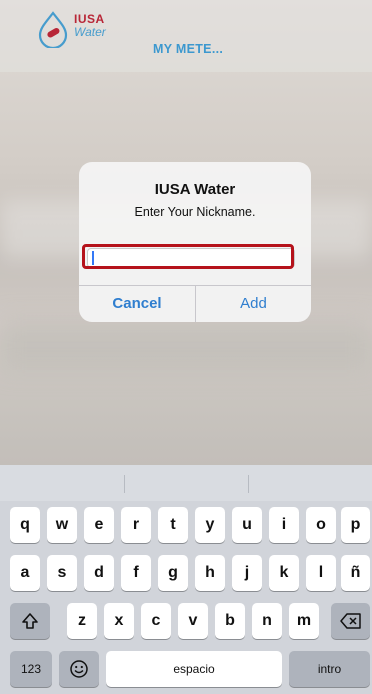 The width and height of the screenshot is (372, 694). I want to click on keyboard-suggestion-bar, so click(186, 483).